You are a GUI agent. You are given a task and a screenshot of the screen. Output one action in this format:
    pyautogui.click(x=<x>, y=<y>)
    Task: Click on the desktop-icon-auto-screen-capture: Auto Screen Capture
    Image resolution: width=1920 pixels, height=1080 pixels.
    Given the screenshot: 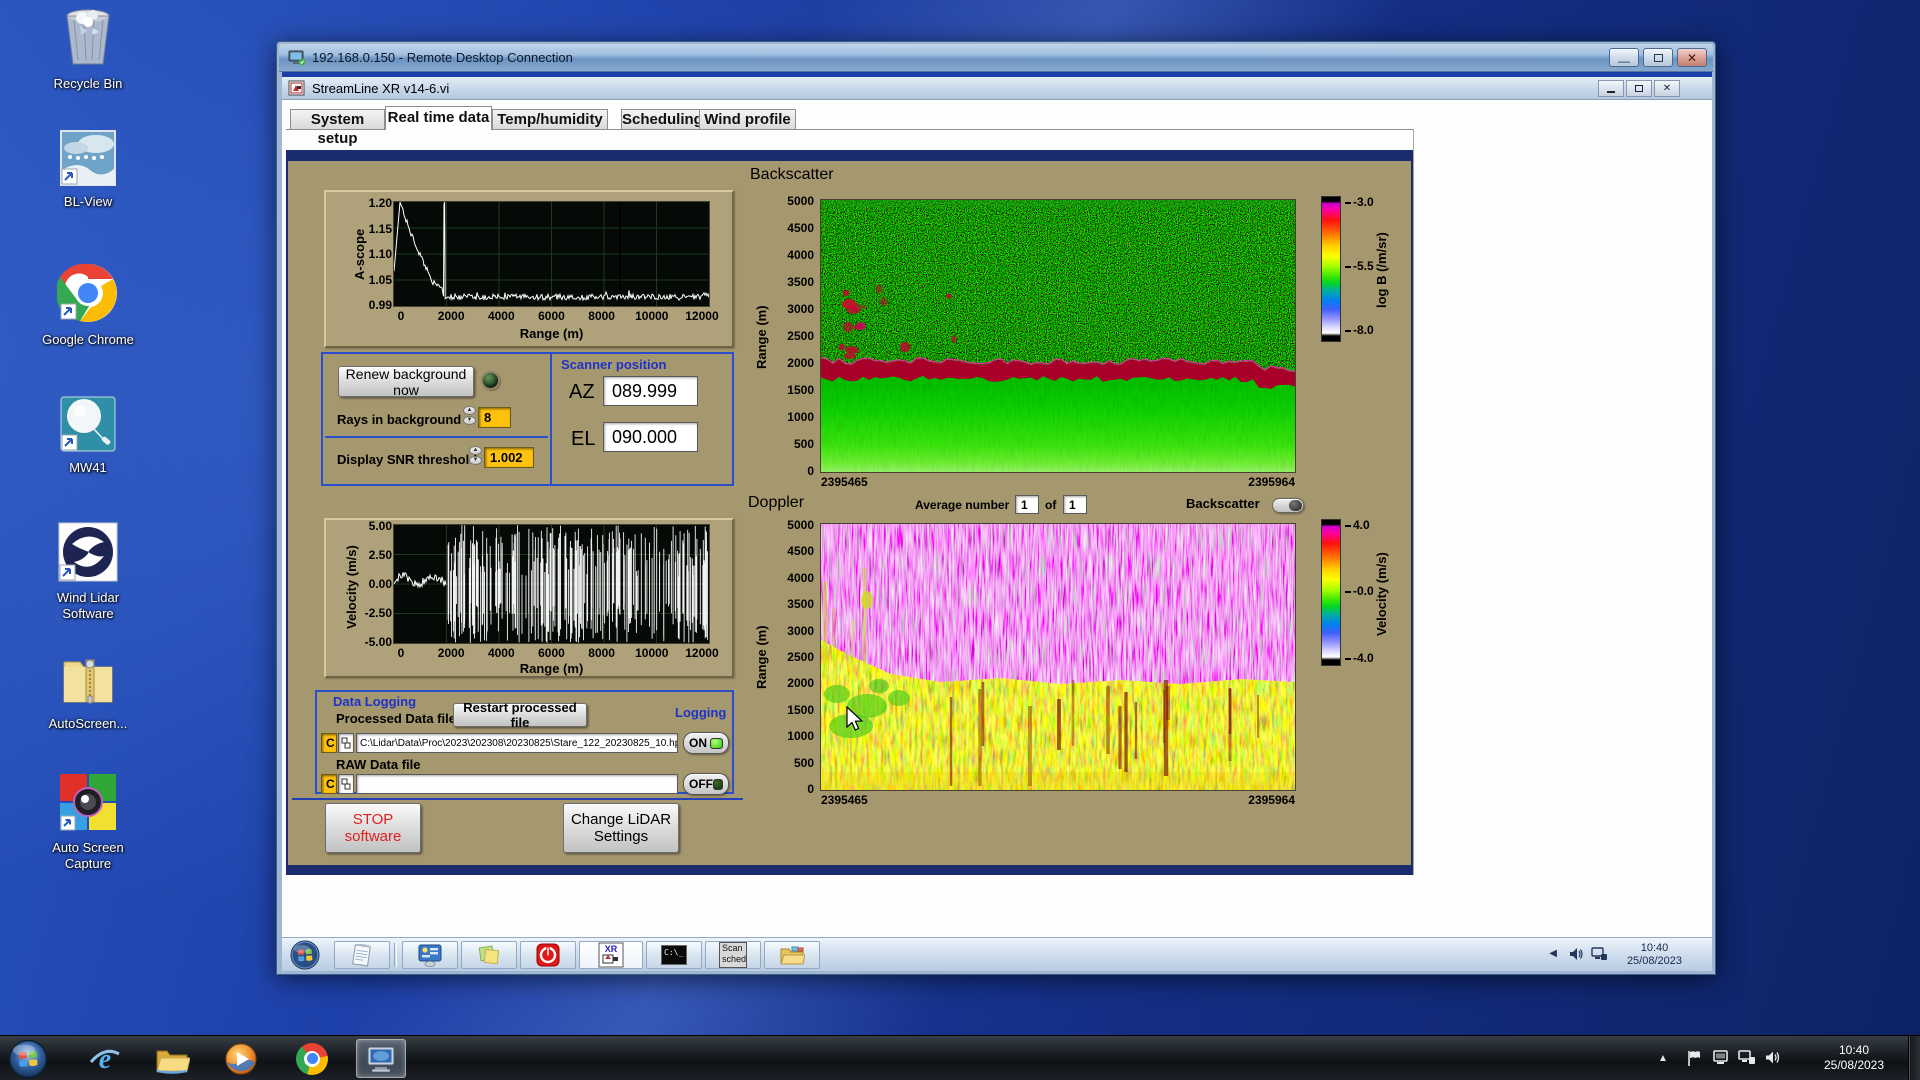 What is the action you would take?
    pyautogui.click(x=88, y=822)
    